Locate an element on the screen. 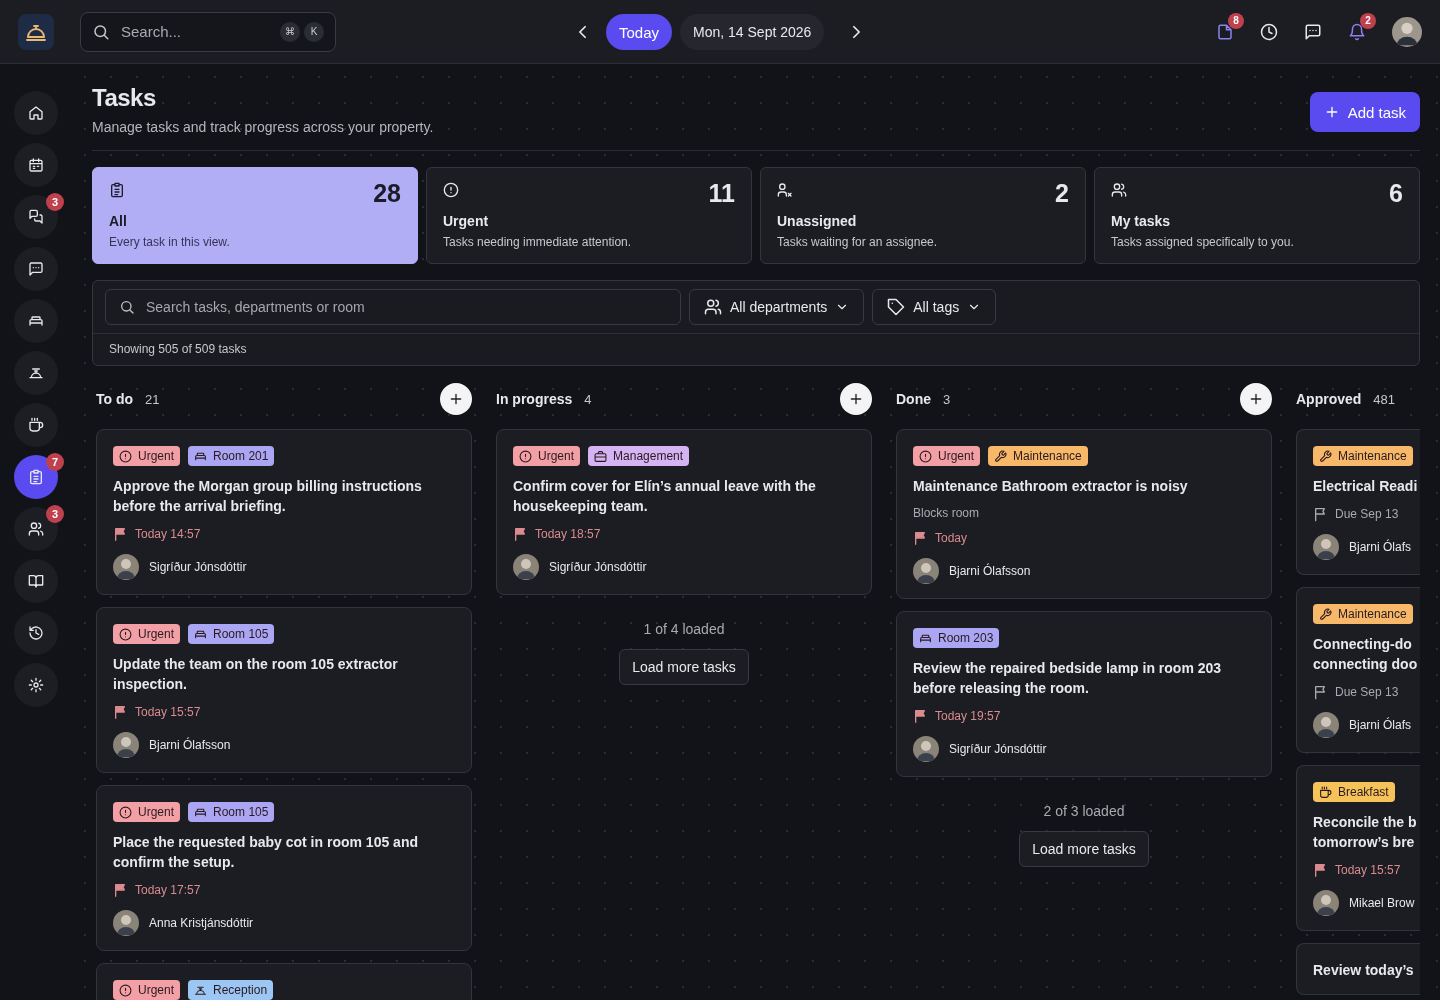  stat-description: Tasks assigned specifically to you. is located at coordinates (1203, 242).